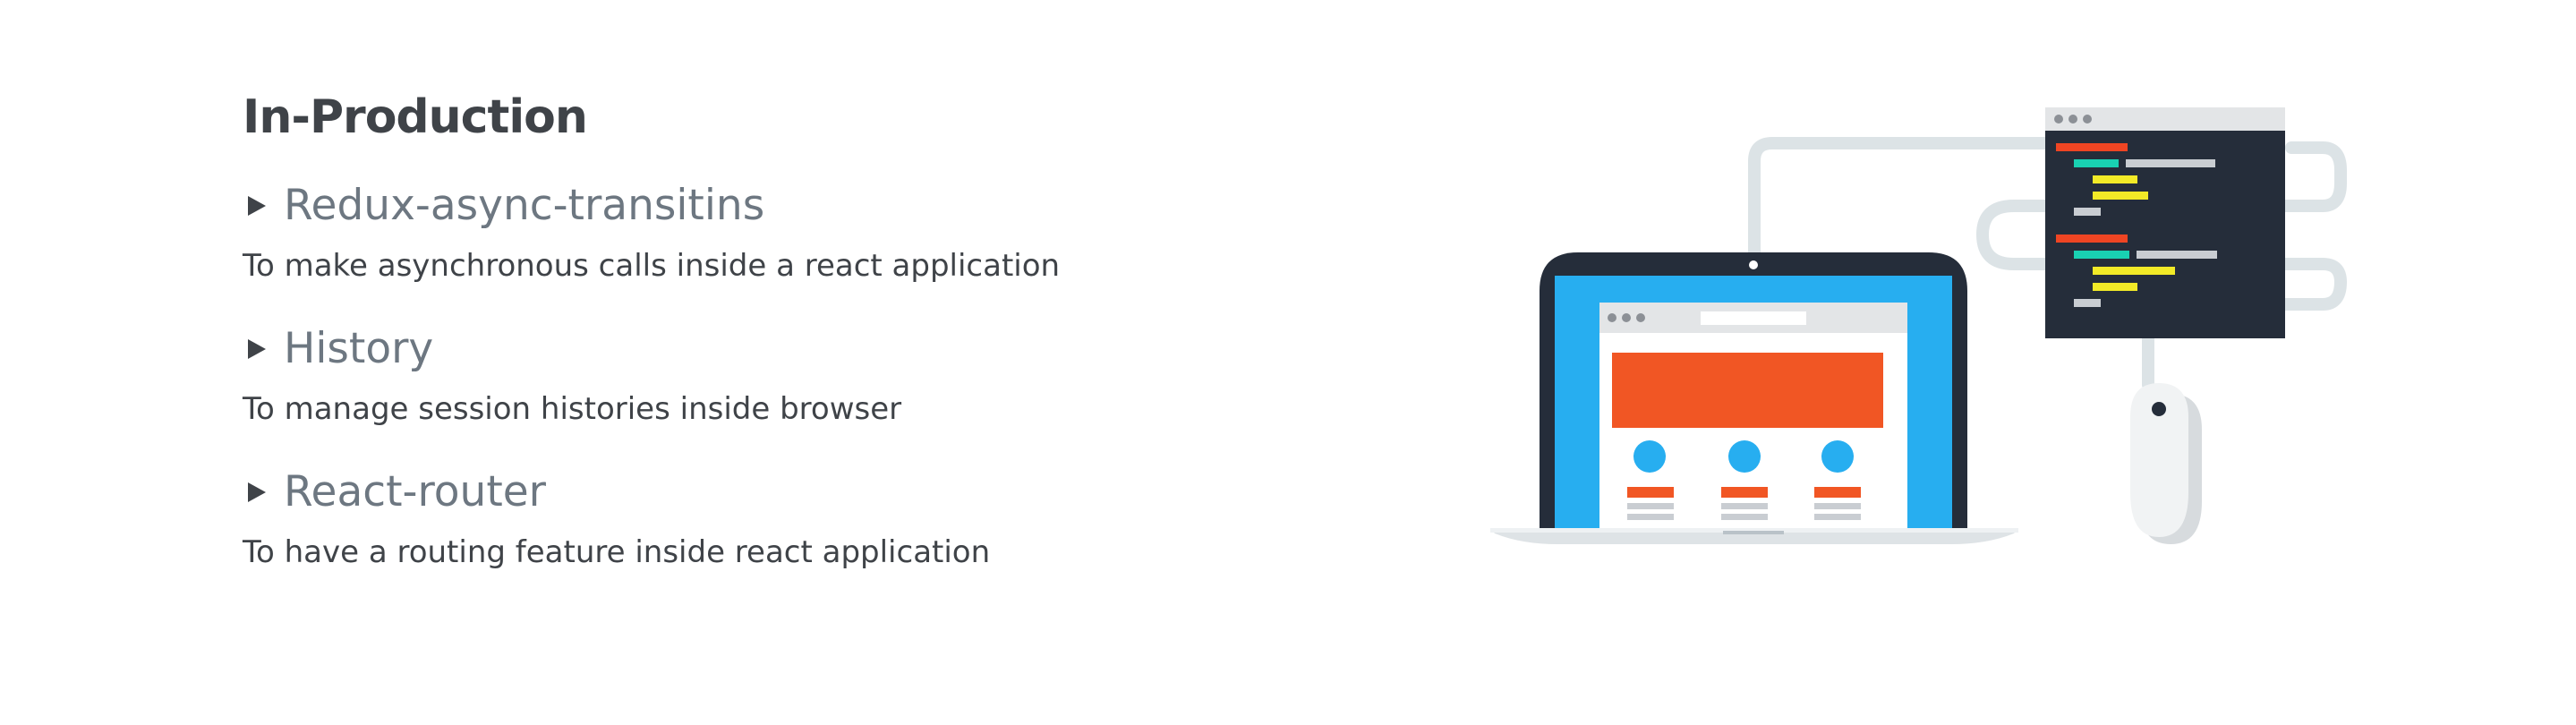 This screenshot has width=2576, height=725. What do you see at coordinates (824, 349) in the screenshot?
I see `item-toggle-history: History` at bounding box center [824, 349].